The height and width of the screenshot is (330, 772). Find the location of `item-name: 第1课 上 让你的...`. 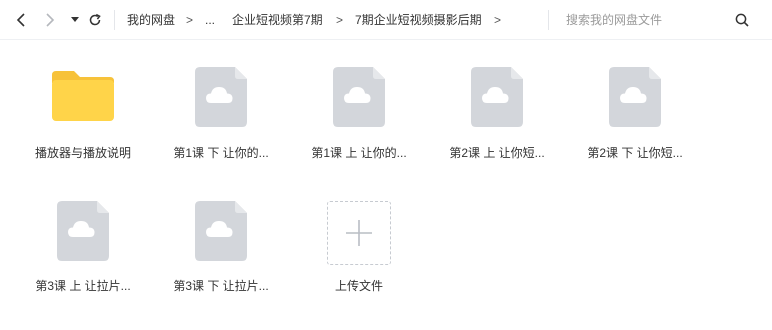

item-name: 第1课 上 让你的... is located at coordinates (359, 153).